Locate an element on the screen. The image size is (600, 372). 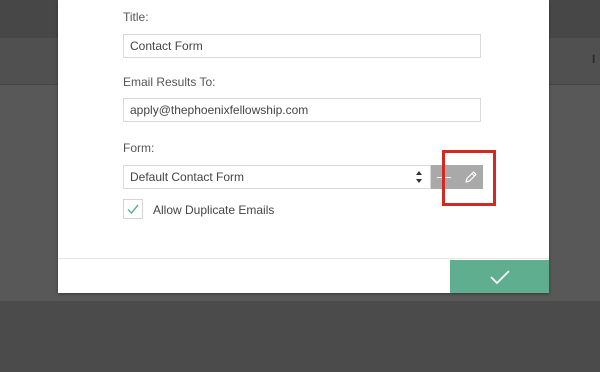
confirm-button is located at coordinates (499, 276).